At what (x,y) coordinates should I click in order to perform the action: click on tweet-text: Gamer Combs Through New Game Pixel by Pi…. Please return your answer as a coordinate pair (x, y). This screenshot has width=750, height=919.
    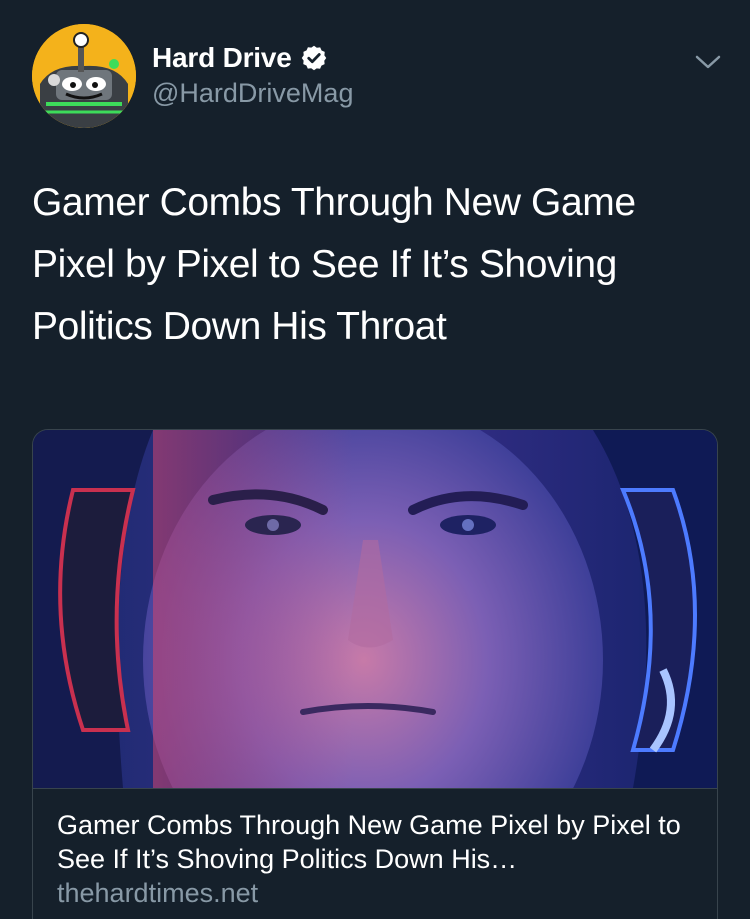
    Looking at the image, I should click on (334, 264).